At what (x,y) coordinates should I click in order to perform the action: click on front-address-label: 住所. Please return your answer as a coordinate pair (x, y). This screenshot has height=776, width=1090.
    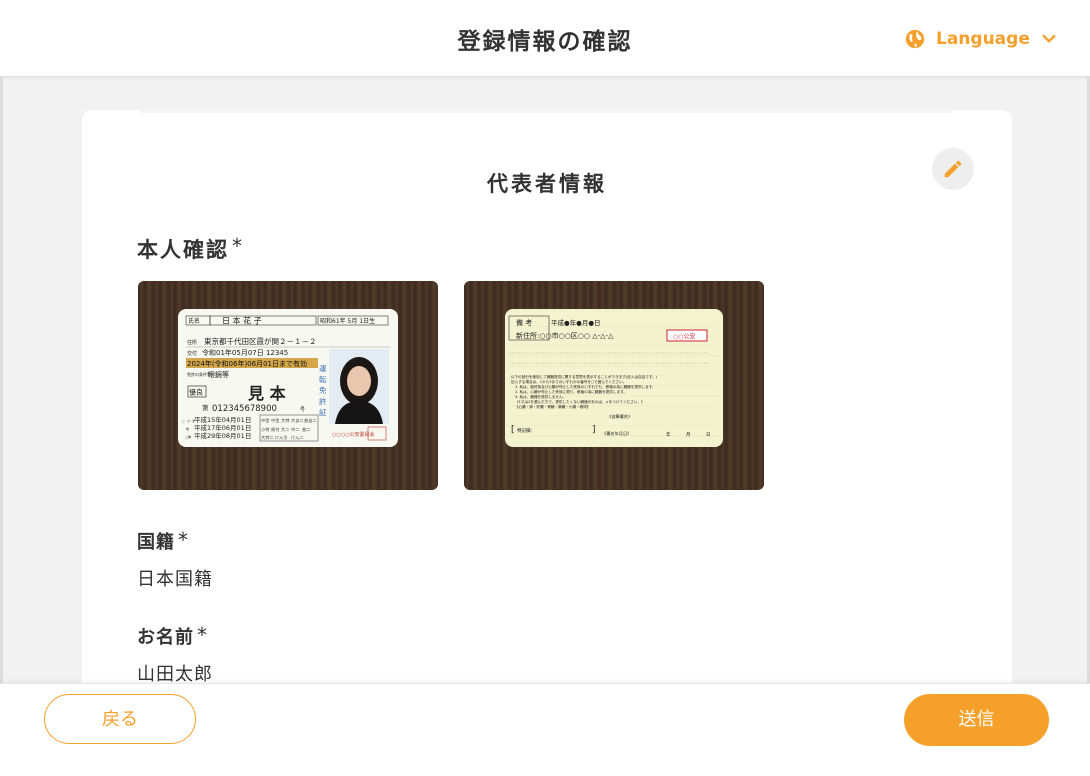
    Looking at the image, I should click on (192, 342).